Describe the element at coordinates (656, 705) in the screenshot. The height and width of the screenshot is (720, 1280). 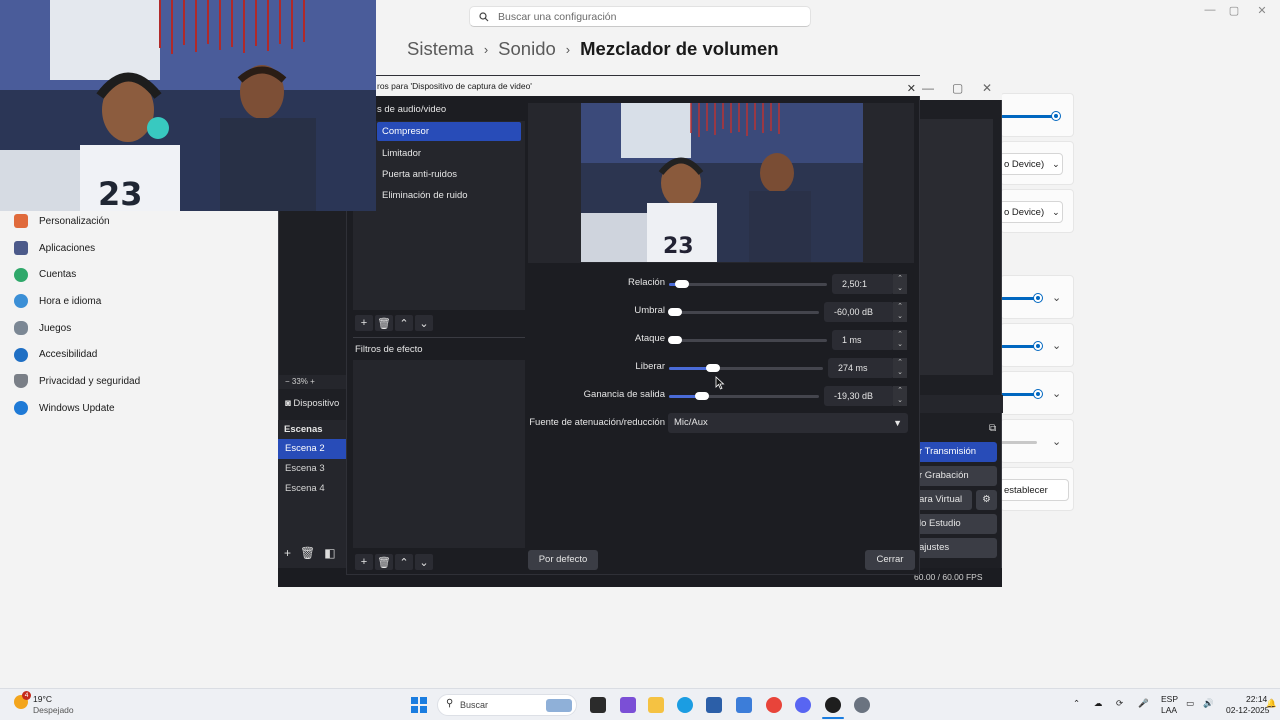
I see `file-explorer-icon` at that location.